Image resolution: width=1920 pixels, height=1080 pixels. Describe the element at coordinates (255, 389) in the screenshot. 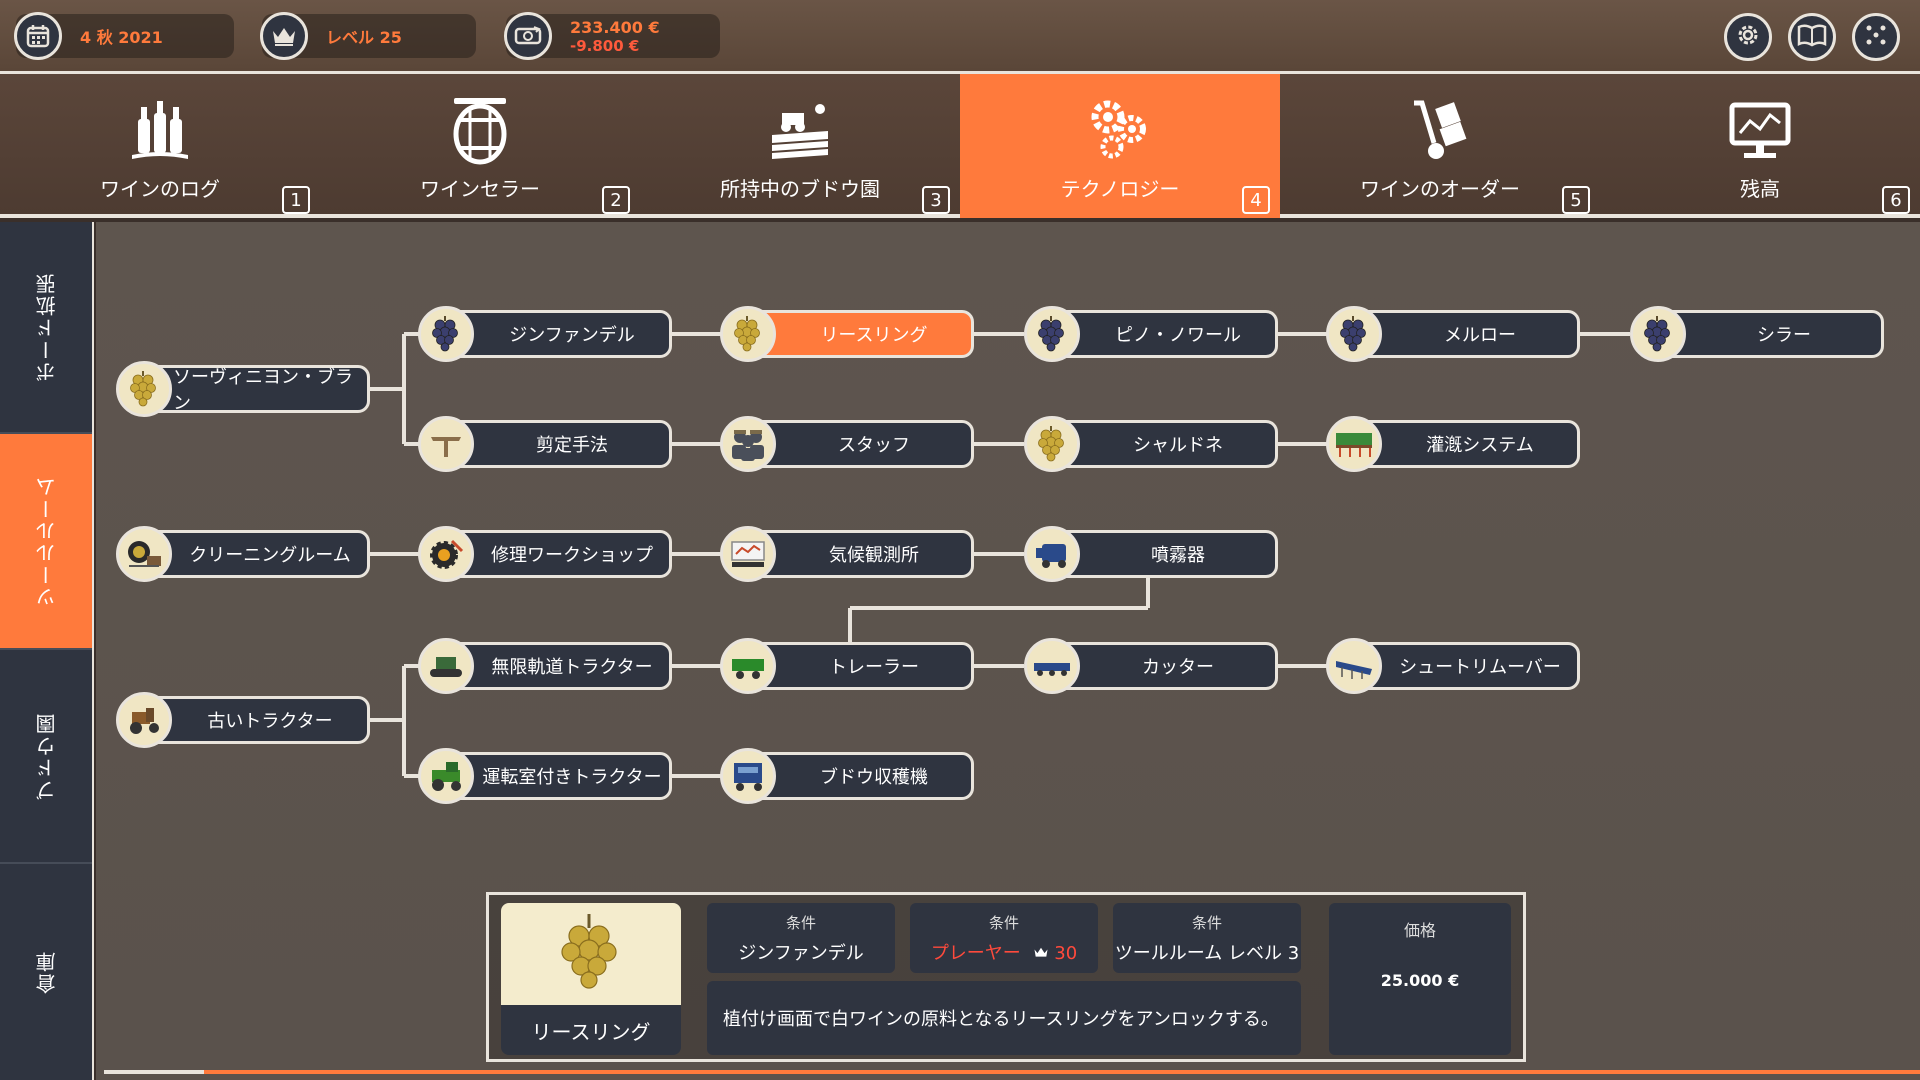

I see `node-sauvignon-label: ソーヴィニヨン・ブラン` at that location.